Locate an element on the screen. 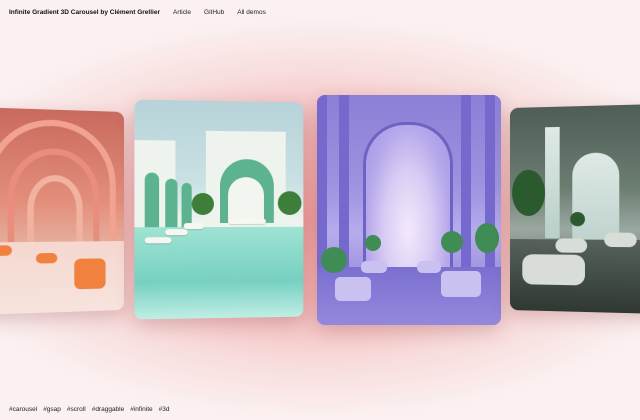 This screenshot has width=640, height=420. tag-scroll: #scroll is located at coordinates (76, 409).